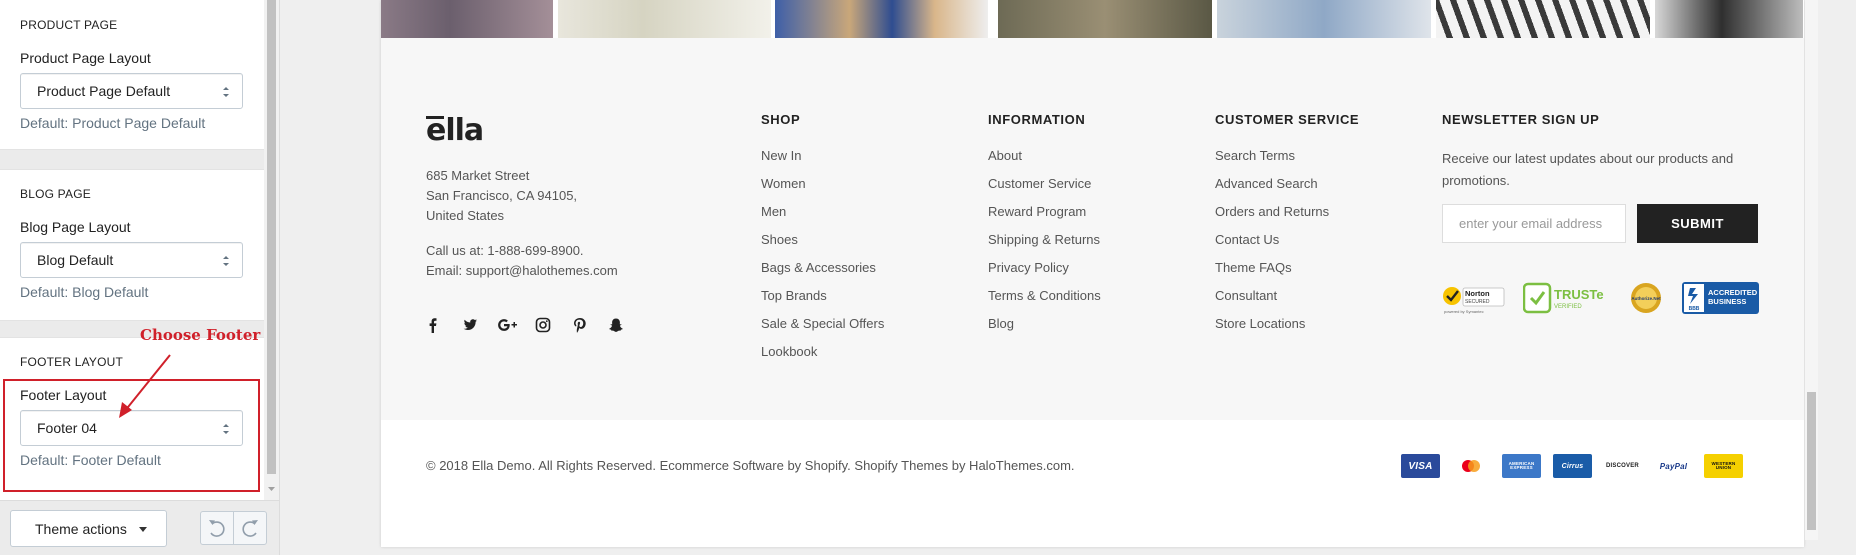 Image resolution: width=1856 pixels, height=555 pixels. I want to click on undo-icon, so click(217, 528).